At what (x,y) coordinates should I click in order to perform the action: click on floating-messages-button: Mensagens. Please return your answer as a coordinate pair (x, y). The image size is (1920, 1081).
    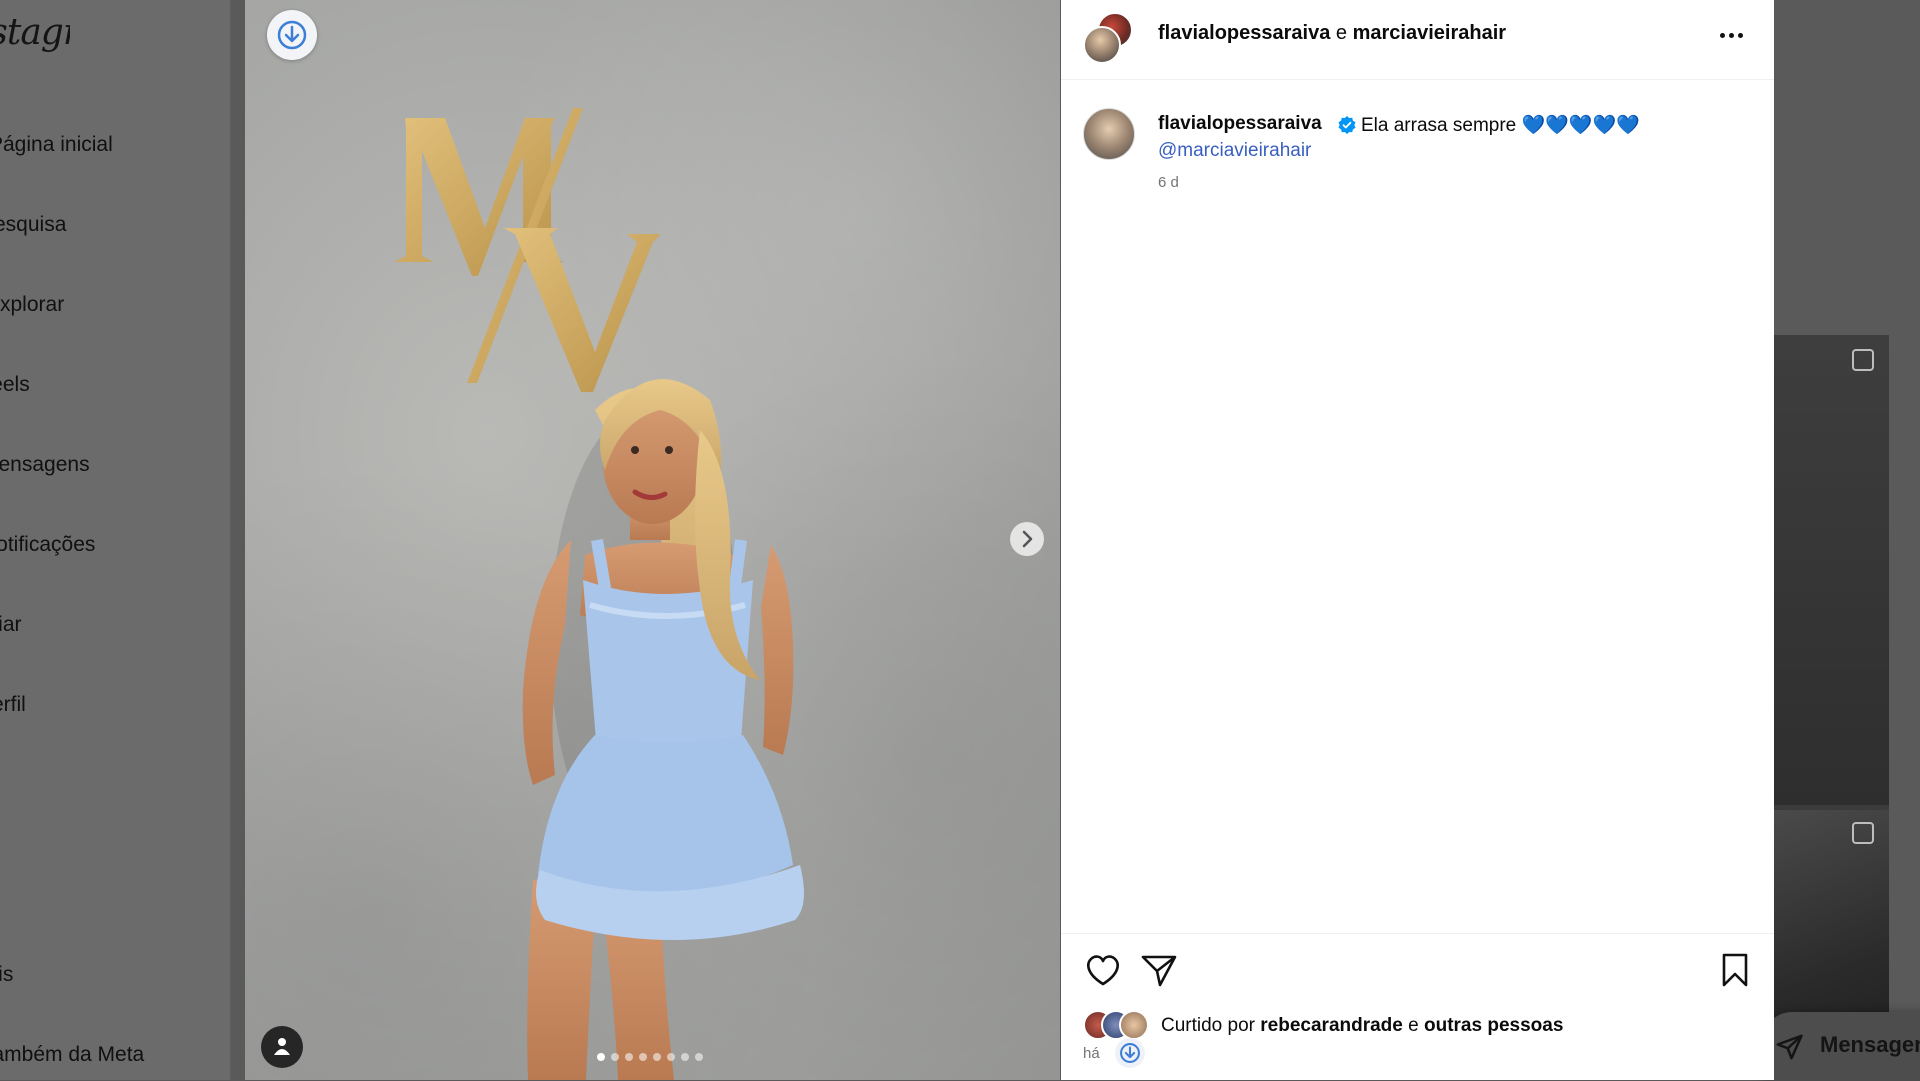
    Looking at the image, I should click on (1841, 1046).